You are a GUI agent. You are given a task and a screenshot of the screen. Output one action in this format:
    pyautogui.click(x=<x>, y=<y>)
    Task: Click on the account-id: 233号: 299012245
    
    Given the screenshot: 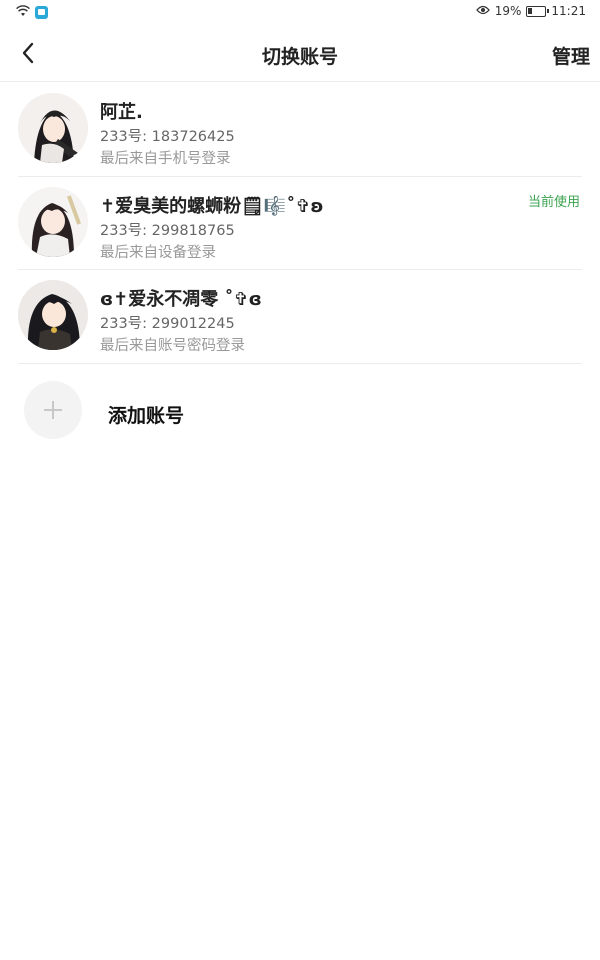 What is the action you would take?
    pyautogui.click(x=167, y=324)
    